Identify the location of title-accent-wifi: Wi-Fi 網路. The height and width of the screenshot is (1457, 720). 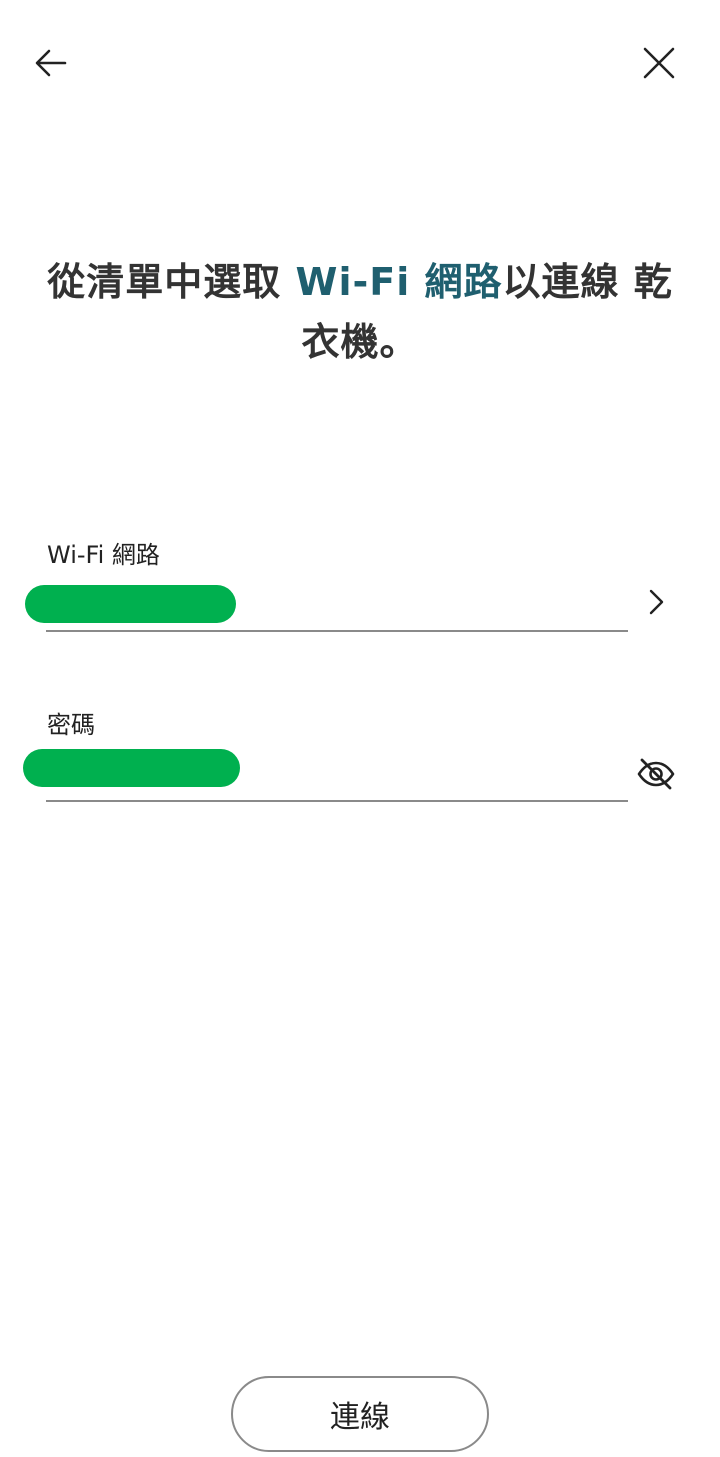
(399, 282).